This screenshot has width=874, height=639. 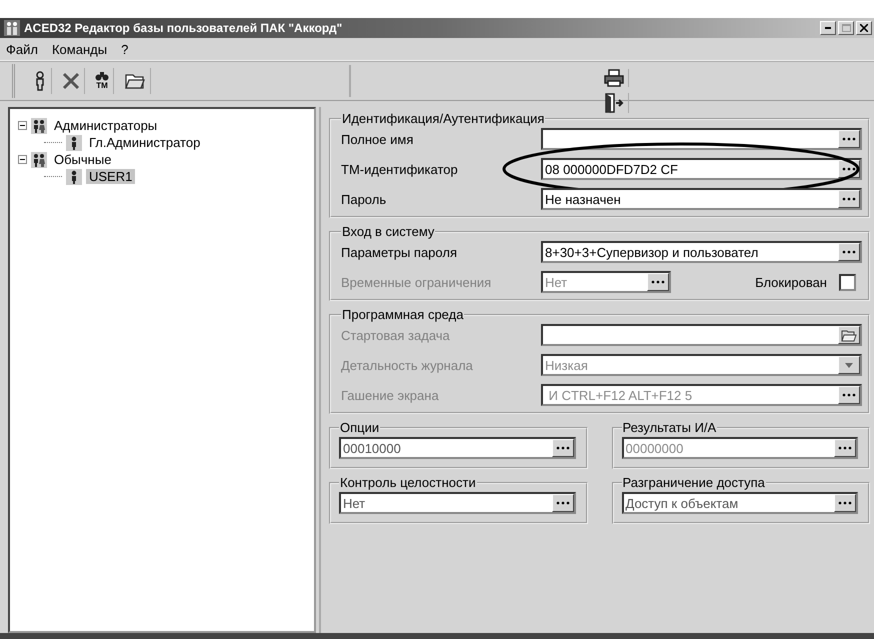 What do you see at coordinates (694, 482) in the screenshot?
I see `group-title: Разграничение доступа` at bounding box center [694, 482].